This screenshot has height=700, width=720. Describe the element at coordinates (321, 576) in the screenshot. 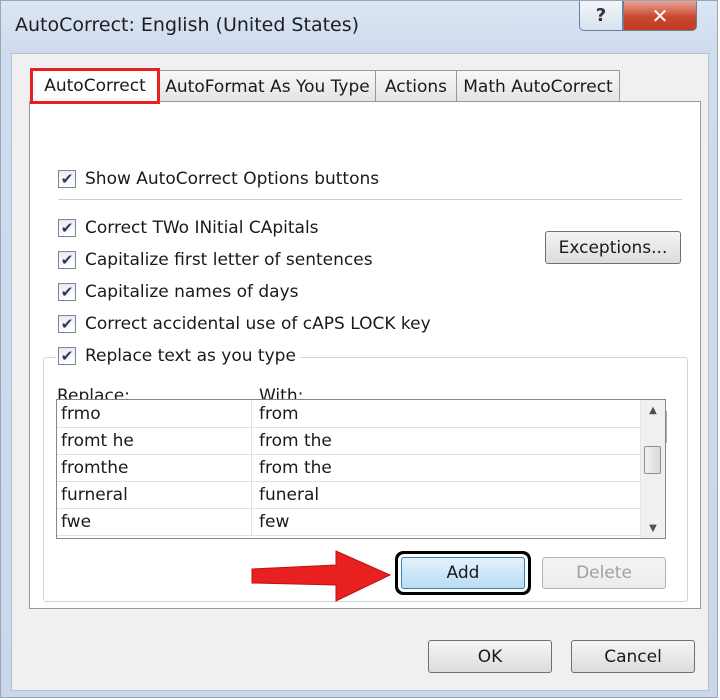

I see `annotation-arrow-icon` at that location.